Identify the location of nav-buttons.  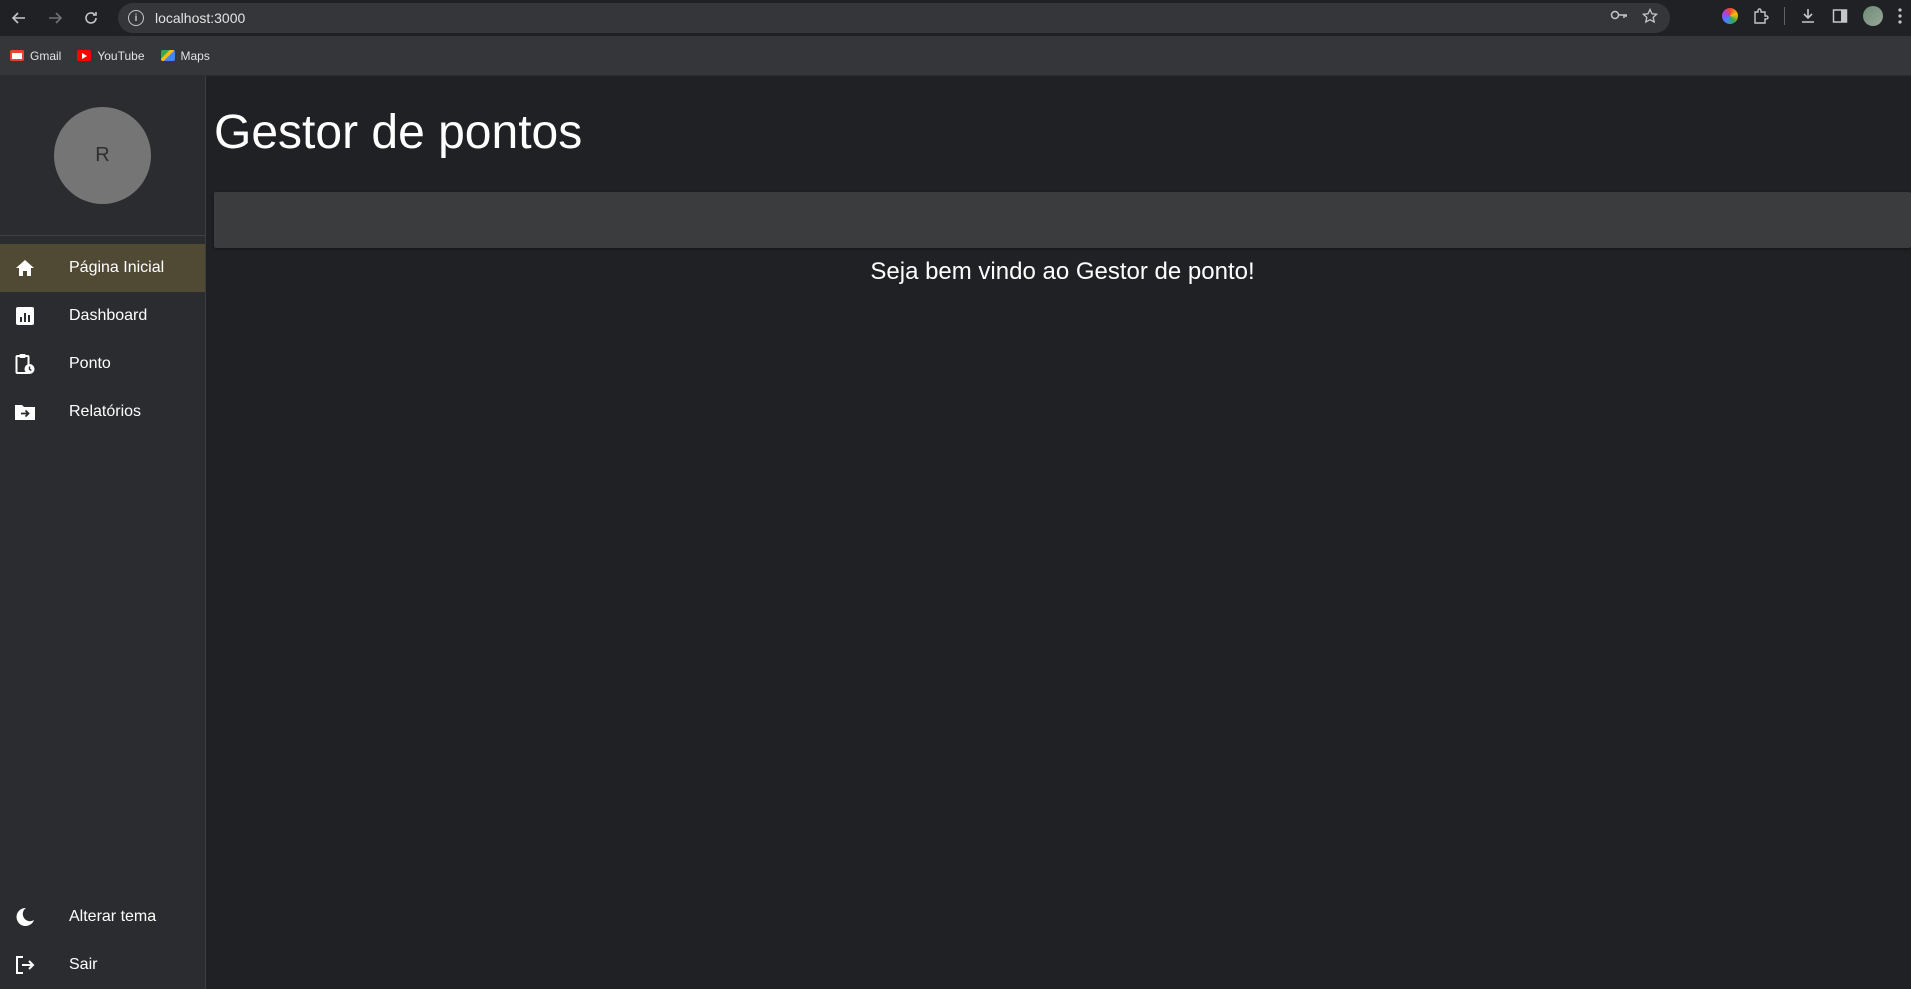
(55, 18).